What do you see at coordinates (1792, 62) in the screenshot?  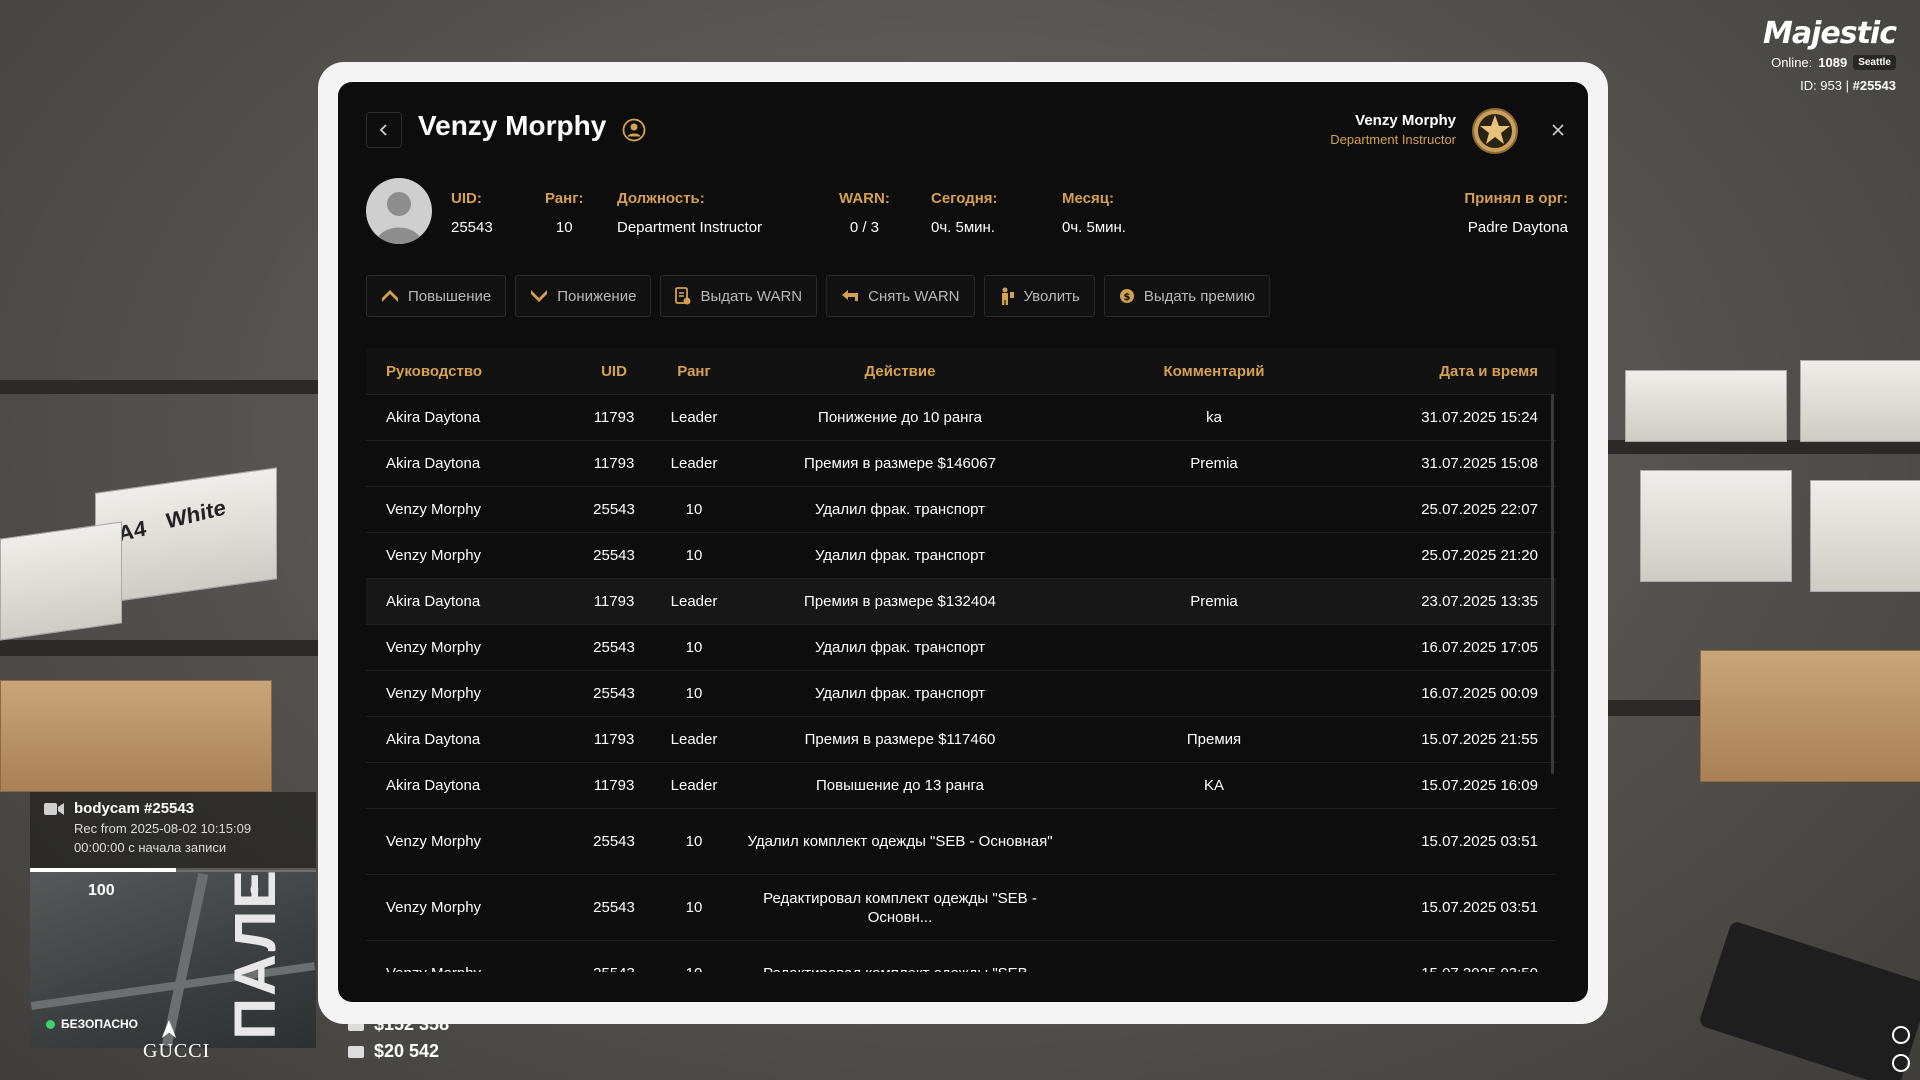 I see `online-label: Online:` at bounding box center [1792, 62].